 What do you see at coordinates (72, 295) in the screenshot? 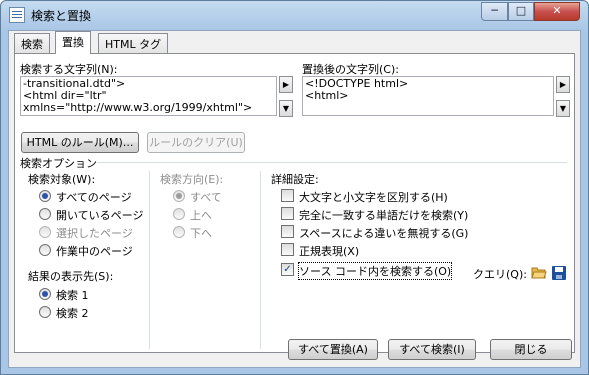
I see `results-search1-label: 検索 1` at bounding box center [72, 295].